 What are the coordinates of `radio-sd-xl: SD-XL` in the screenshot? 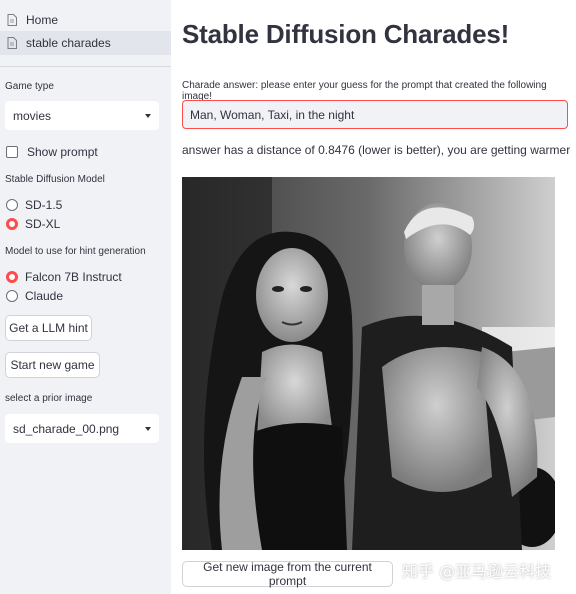 It's located at (33, 224).